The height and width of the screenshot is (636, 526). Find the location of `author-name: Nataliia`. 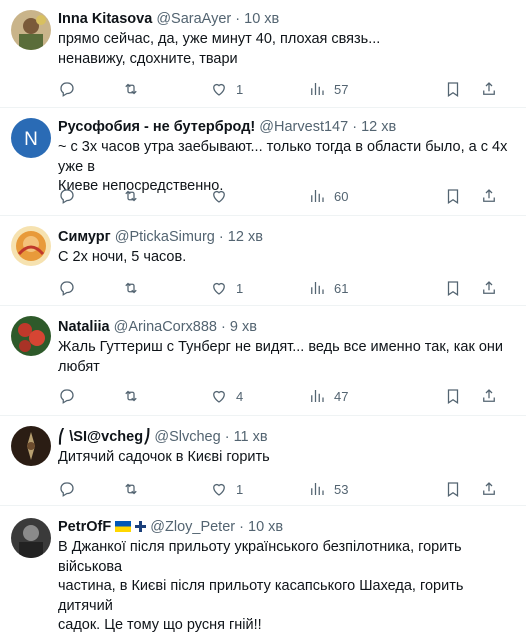

author-name: Nataliia is located at coordinates (84, 327).